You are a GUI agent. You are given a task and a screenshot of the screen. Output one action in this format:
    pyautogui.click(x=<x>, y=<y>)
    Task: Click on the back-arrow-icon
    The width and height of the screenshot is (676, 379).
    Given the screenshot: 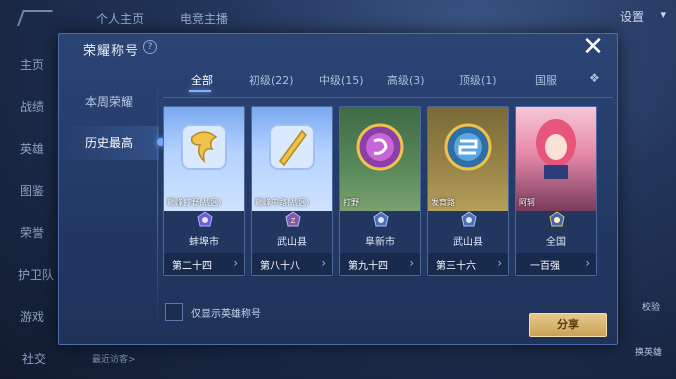 What is the action you would take?
    pyautogui.click(x=35, y=18)
    